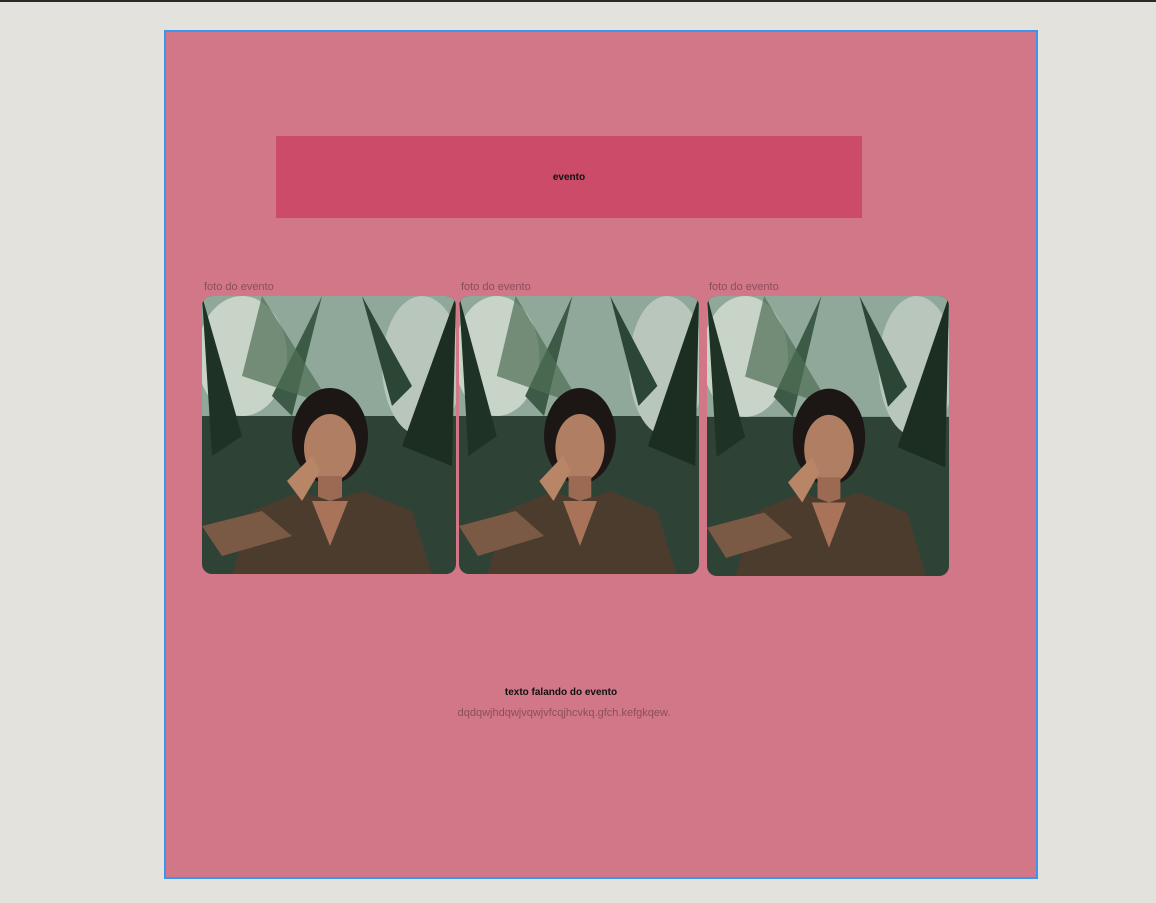 This screenshot has height=903, width=1156. What do you see at coordinates (561, 692) in the screenshot?
I see `event-description-title: texto falando do evento` at bounding box center [561, 692].